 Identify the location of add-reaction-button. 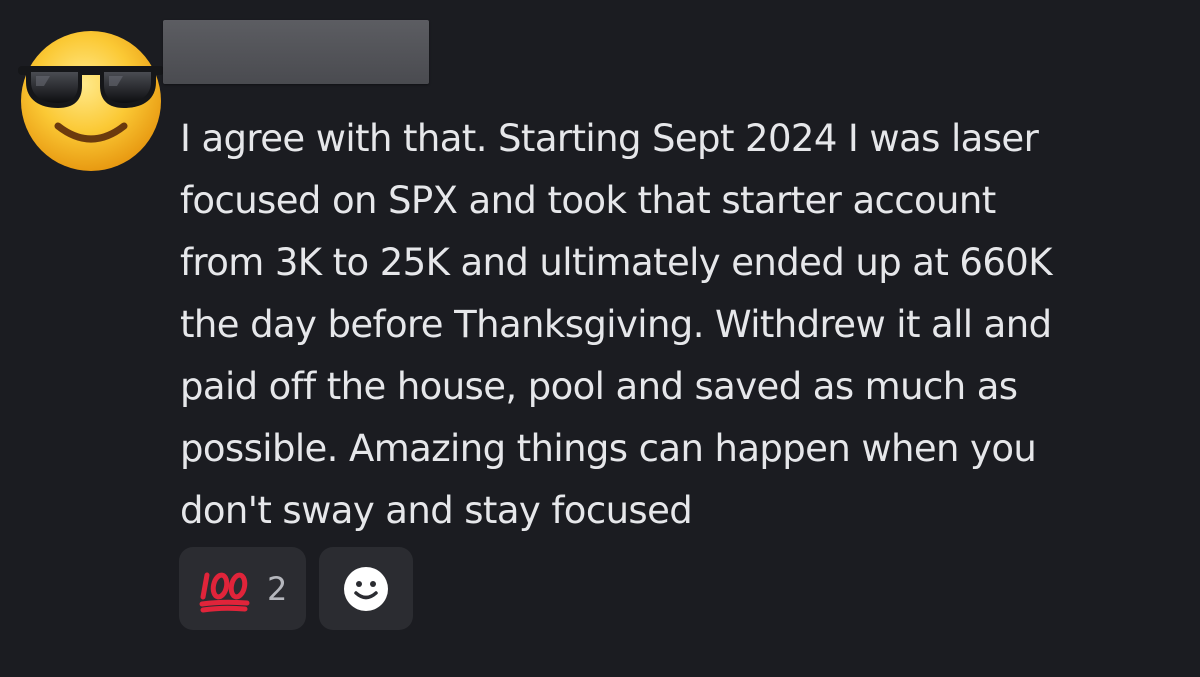
(366, 588).